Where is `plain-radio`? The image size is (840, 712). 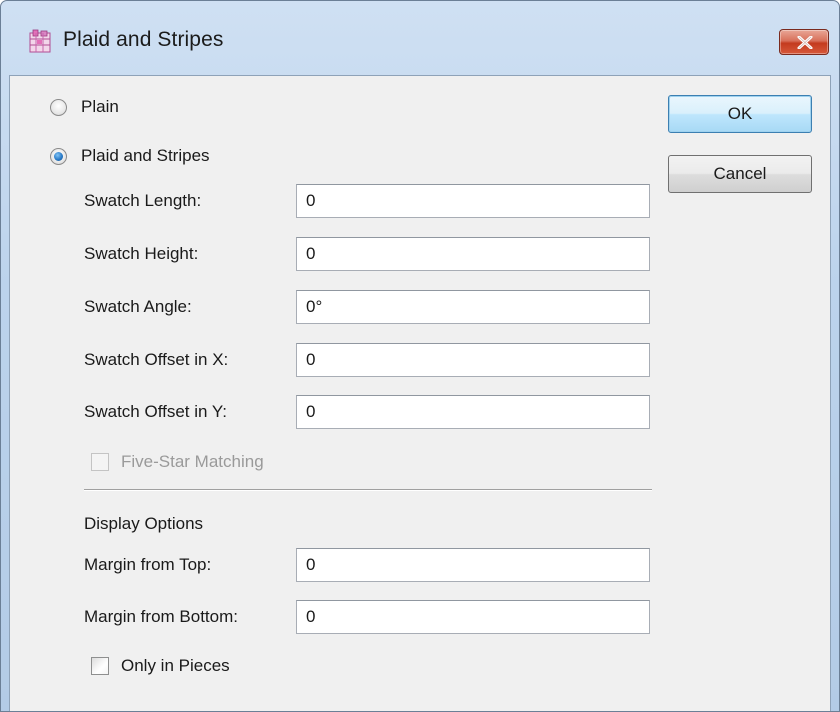 plain-radio is located at coordinates (58, 107).